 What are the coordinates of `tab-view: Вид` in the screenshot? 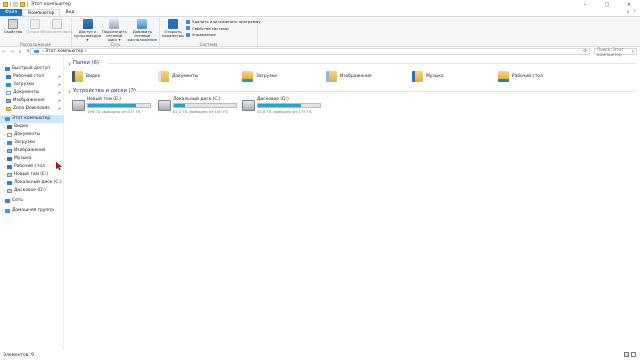 It's located at (69, 12).